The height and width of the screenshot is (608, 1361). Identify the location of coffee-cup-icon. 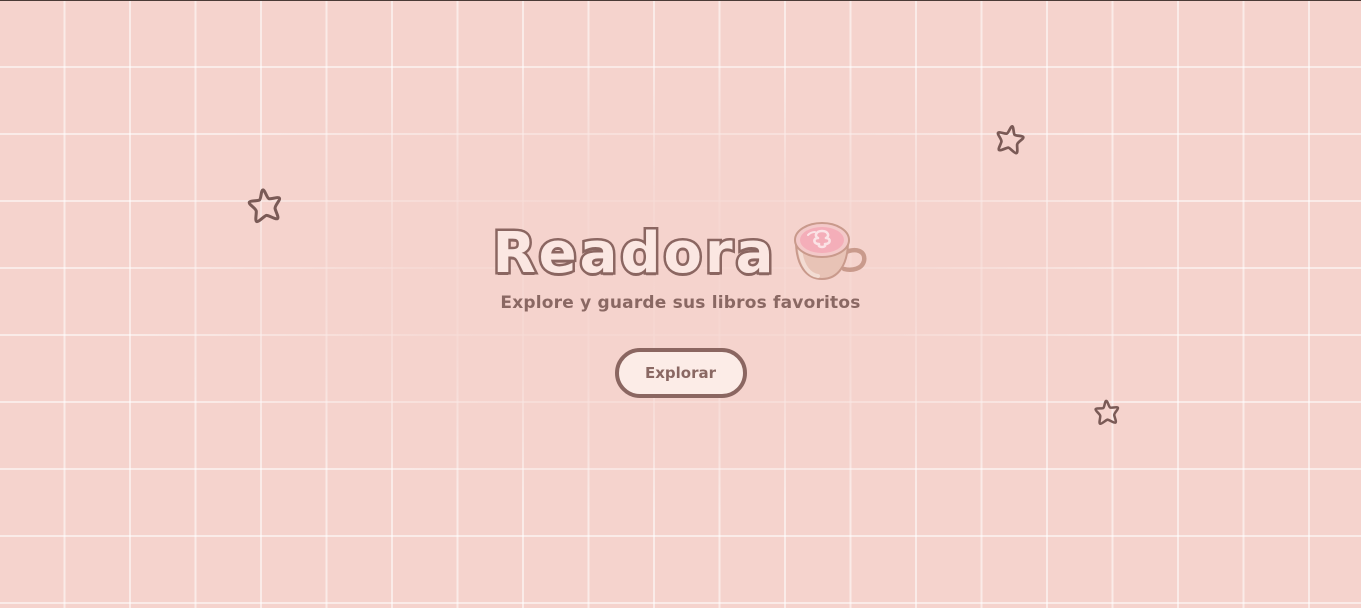
(830, 251).